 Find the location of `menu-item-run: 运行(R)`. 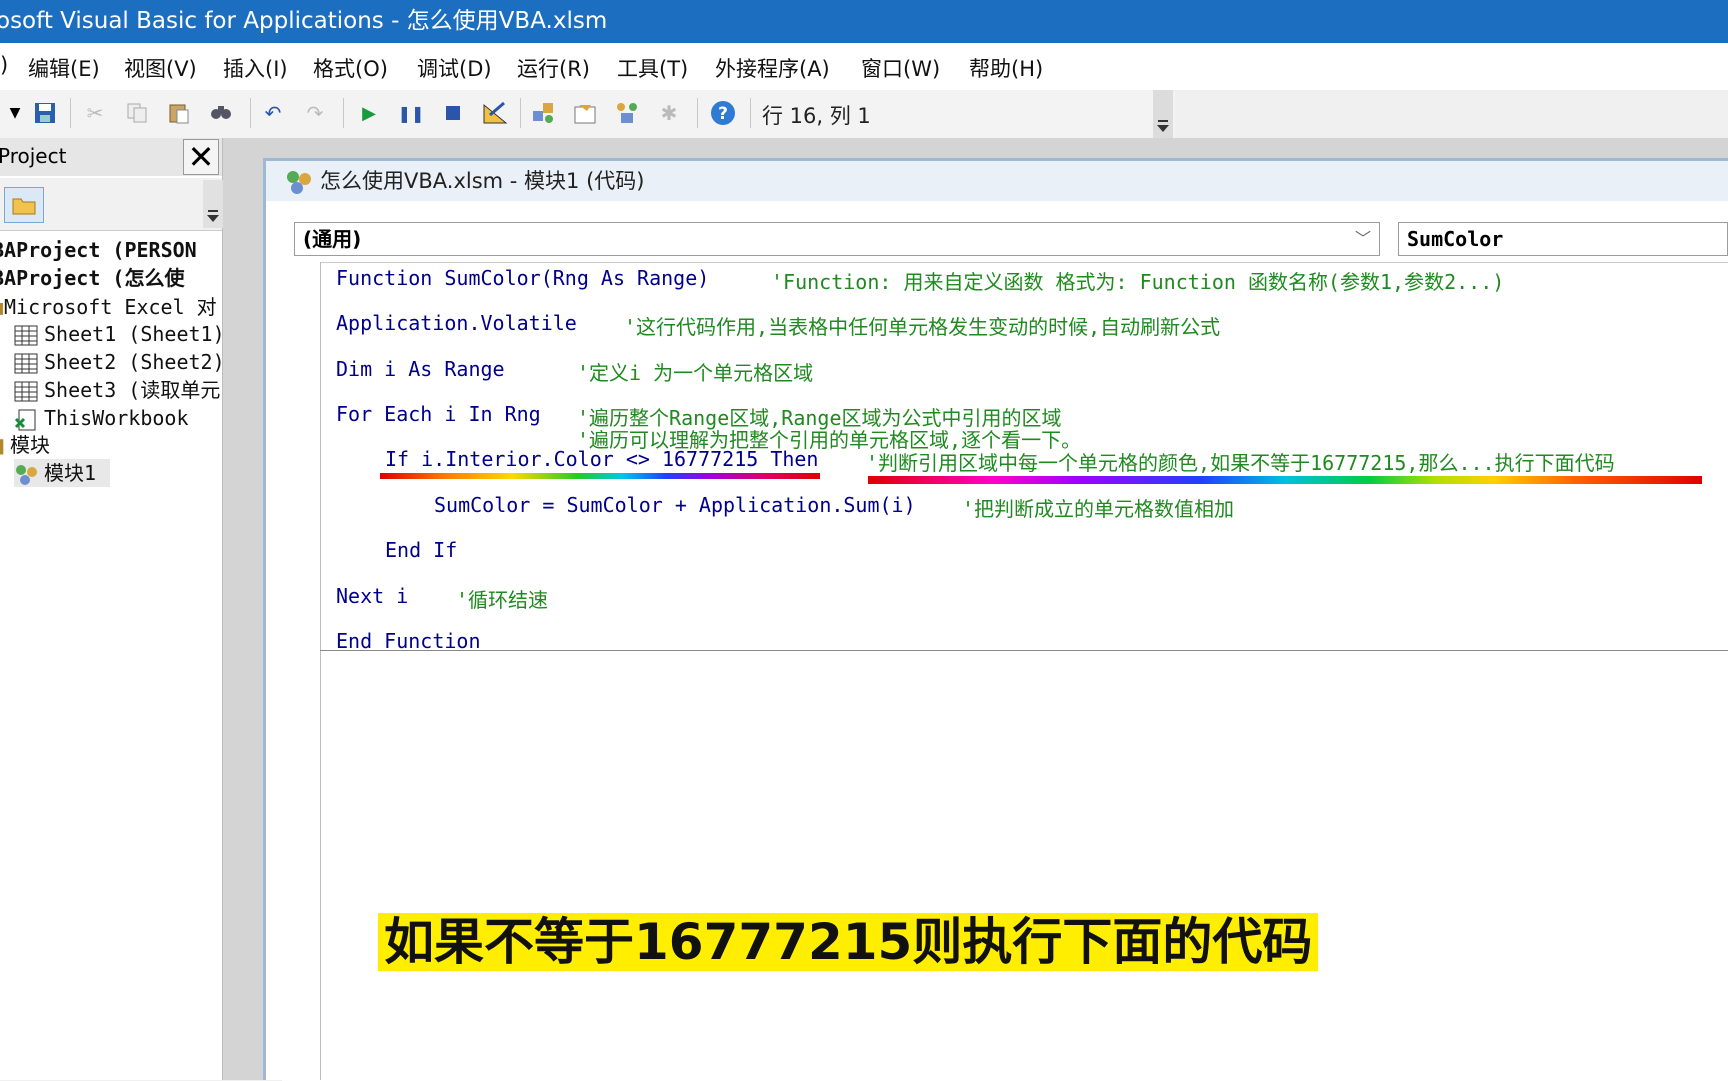

menu-item-run: 运行(R) is located at coordinates (553, 68).